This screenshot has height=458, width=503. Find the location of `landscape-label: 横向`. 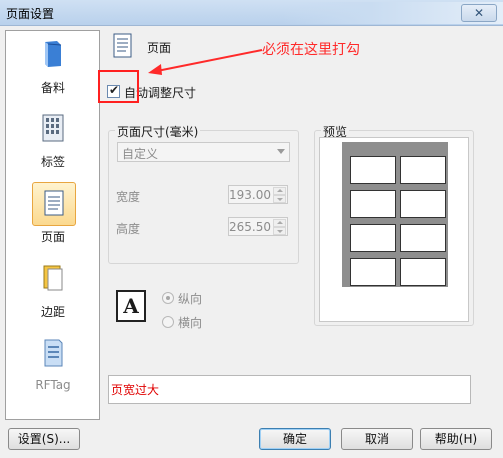

landscape-label: 横向 is located at coordinates (190, 323).